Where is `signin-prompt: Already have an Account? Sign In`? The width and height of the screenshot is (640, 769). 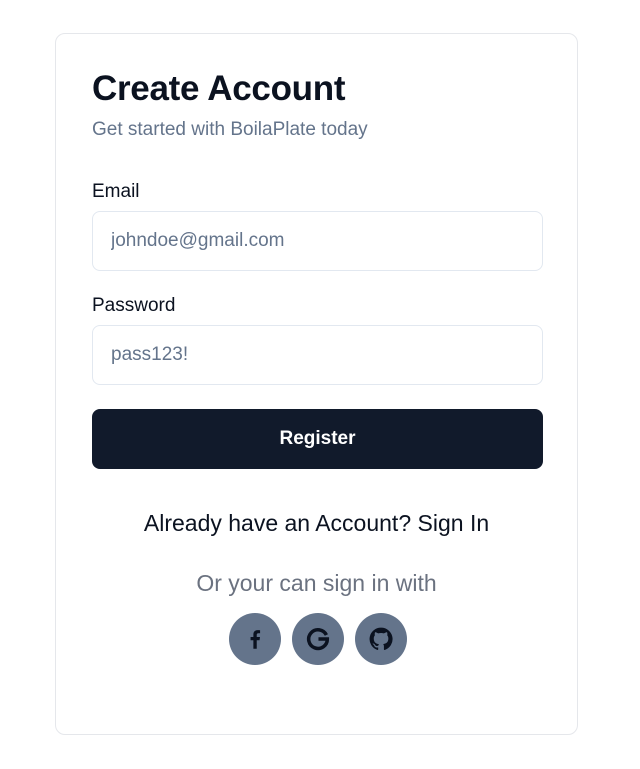 signin-prompt: Already have an Account? Sign In is located at coordinates (316, 523).